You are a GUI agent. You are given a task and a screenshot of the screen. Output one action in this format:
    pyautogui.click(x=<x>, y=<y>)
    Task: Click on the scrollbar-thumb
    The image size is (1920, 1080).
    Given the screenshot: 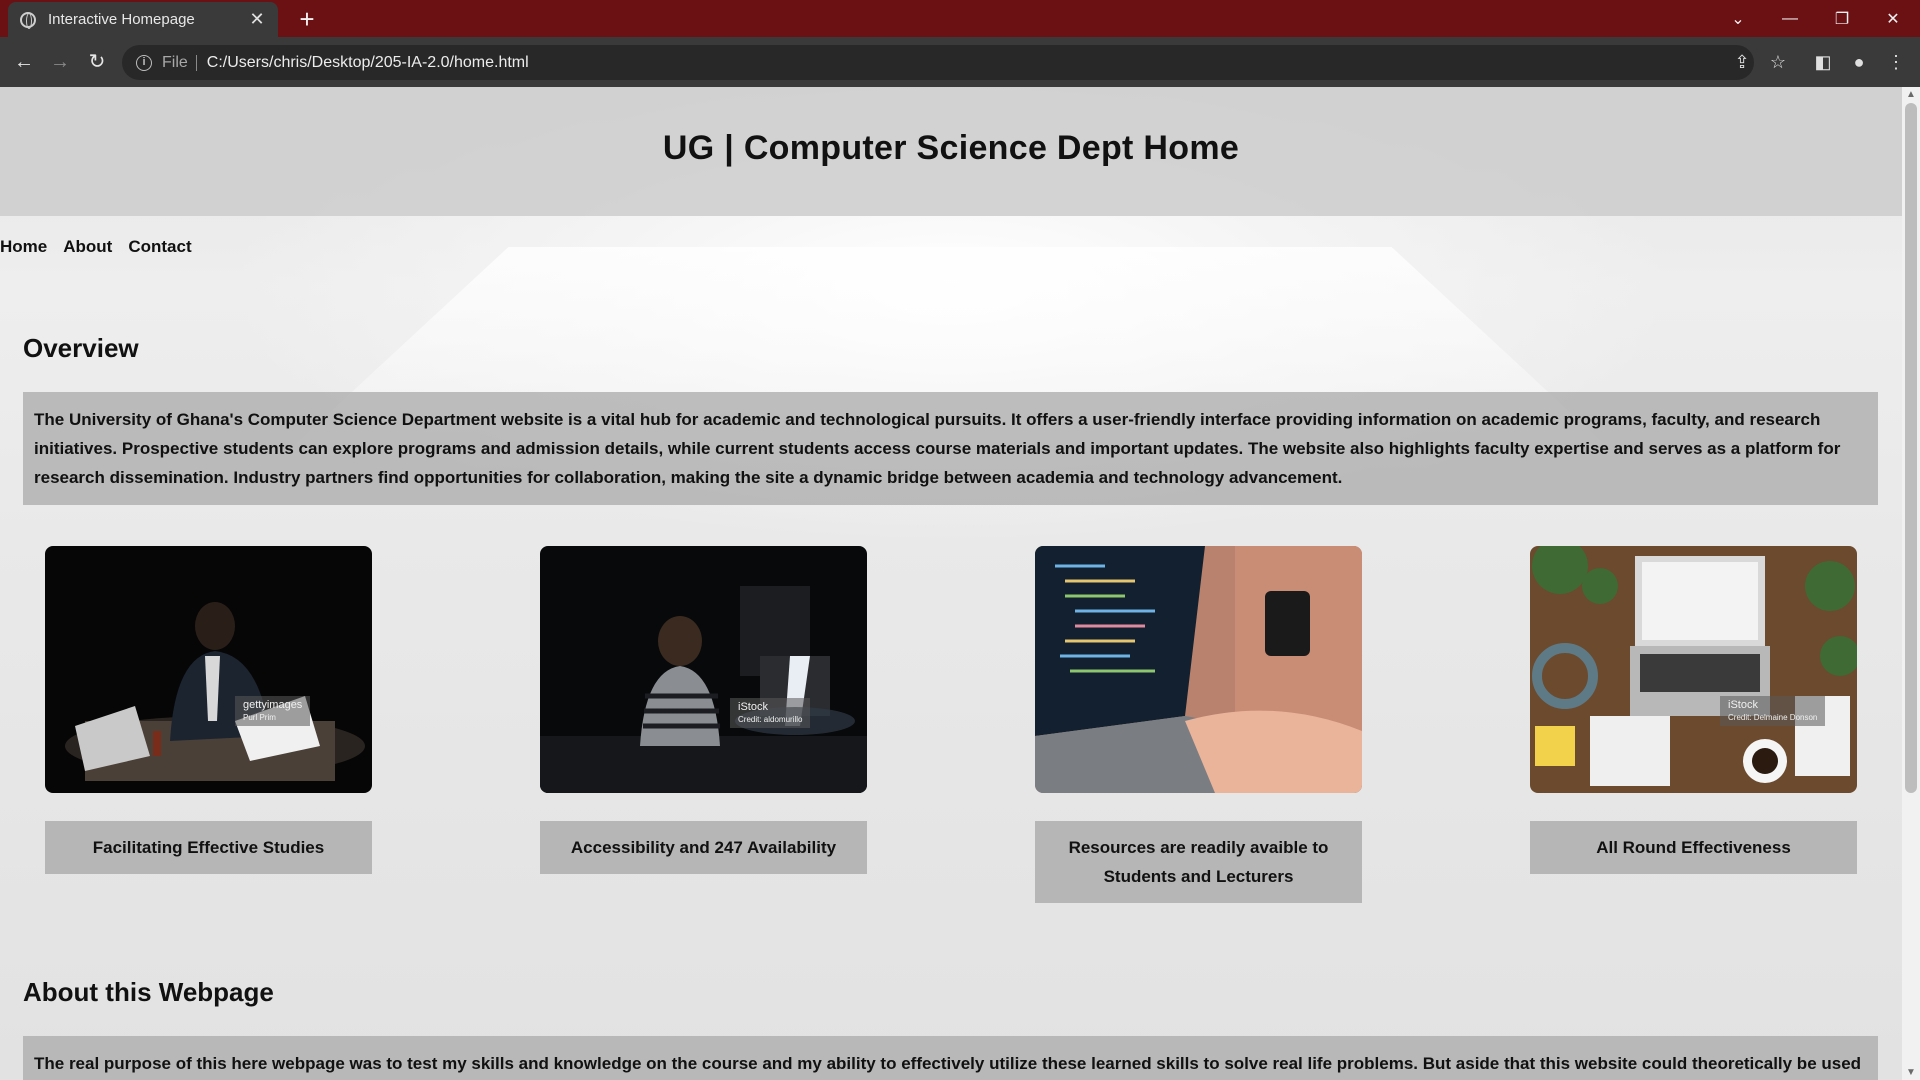 What is the action you would take?
    pyautogui.click(x=1911, y=448)
    